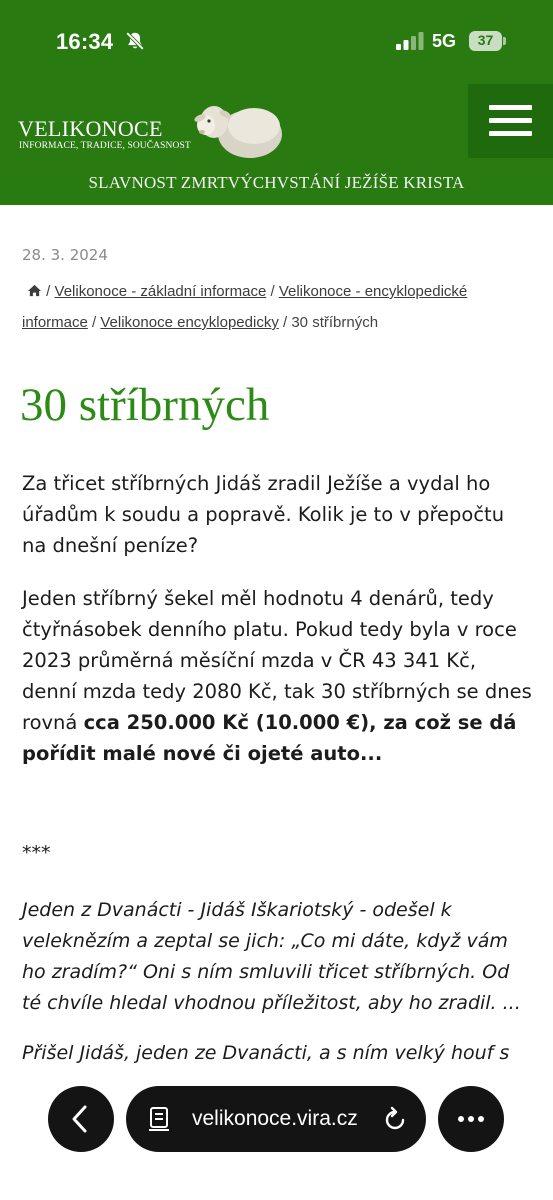 The width and height of the screenshot is (553, 1200). What do you see at coordinates (276, 40) in the screenshot?
I see `status-bar: 16:34 5G 37` at bounding box center [276, 40].